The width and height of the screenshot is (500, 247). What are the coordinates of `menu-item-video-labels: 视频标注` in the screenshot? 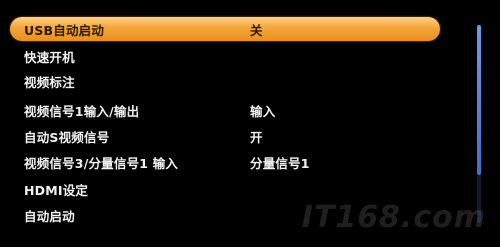 It's located at (225, 81).